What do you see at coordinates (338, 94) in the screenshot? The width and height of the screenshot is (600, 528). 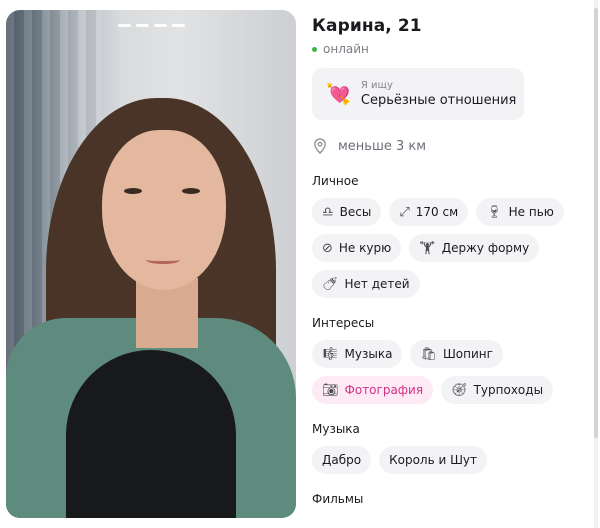 I see `heart-arrow-icon: 💘` at bounding box center [338, 94].